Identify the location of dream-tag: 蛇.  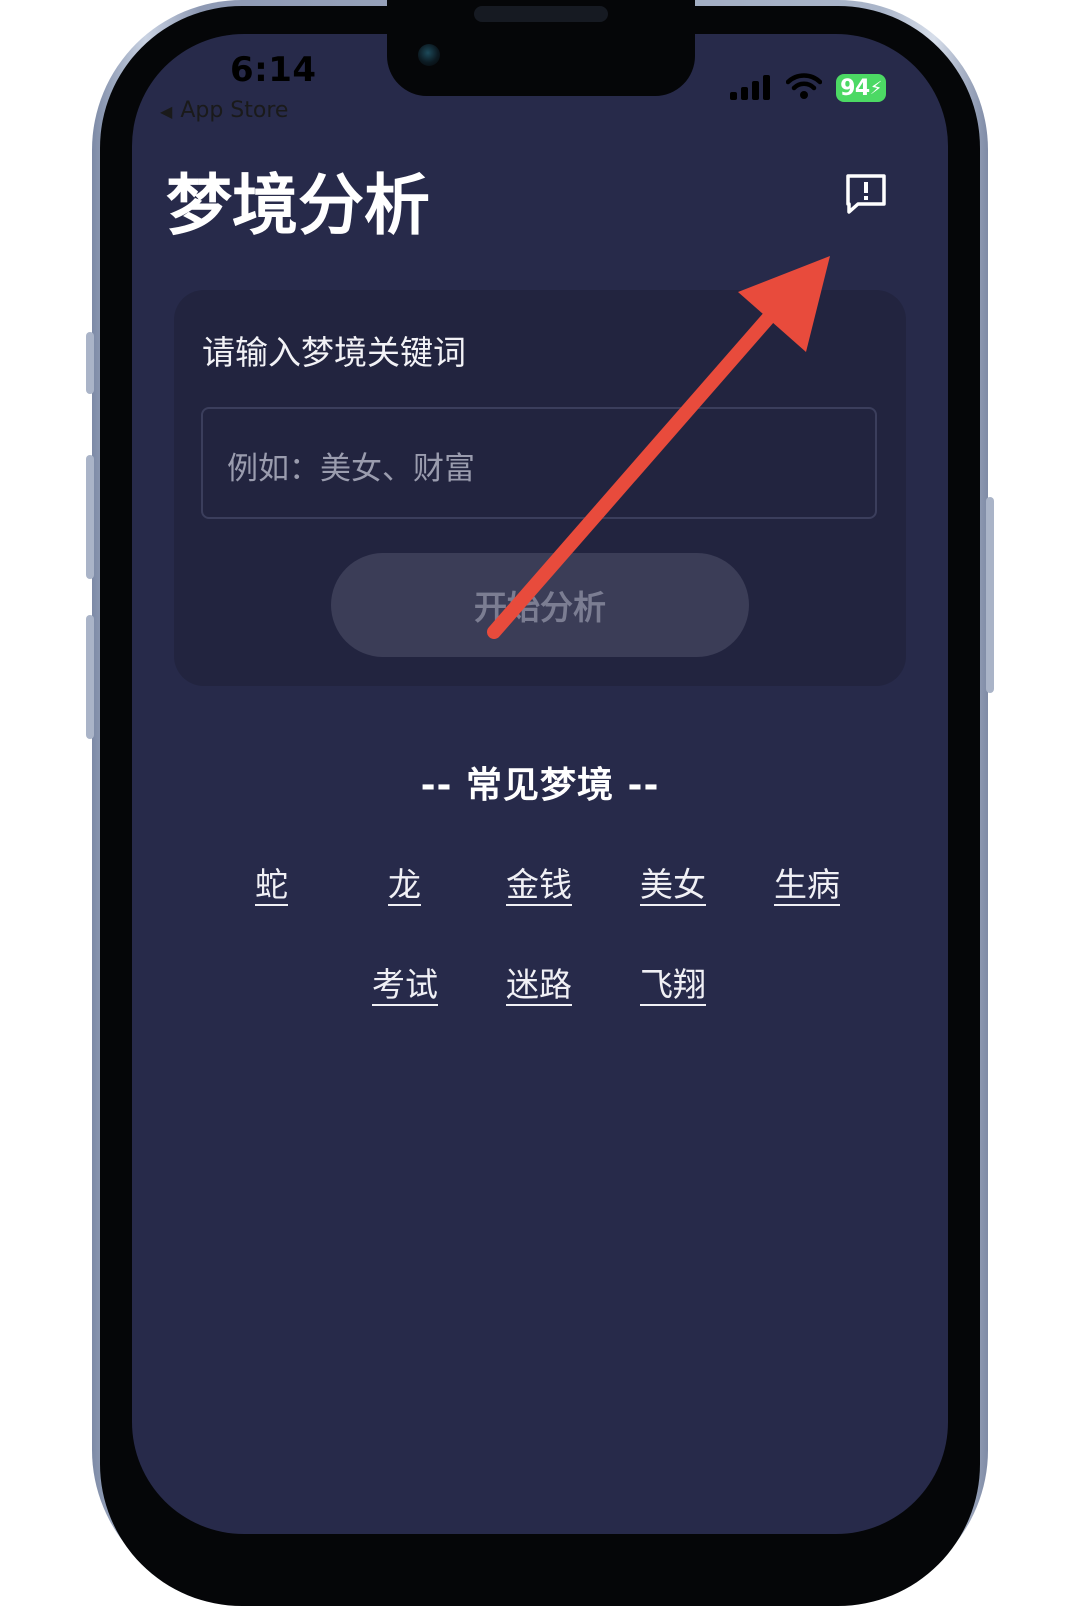
(271, 882).